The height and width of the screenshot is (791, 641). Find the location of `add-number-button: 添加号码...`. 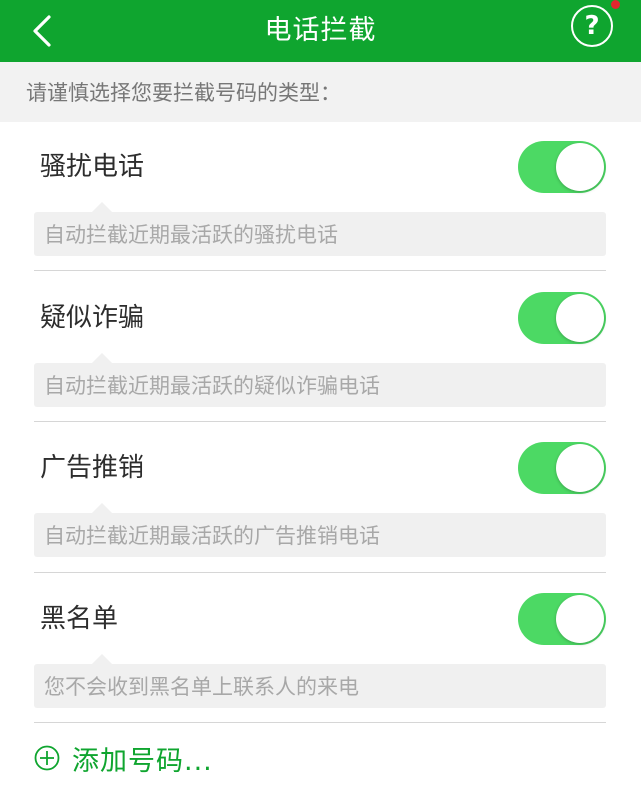

add-number-button: 添加号码... is located at coordinates (234, 758).